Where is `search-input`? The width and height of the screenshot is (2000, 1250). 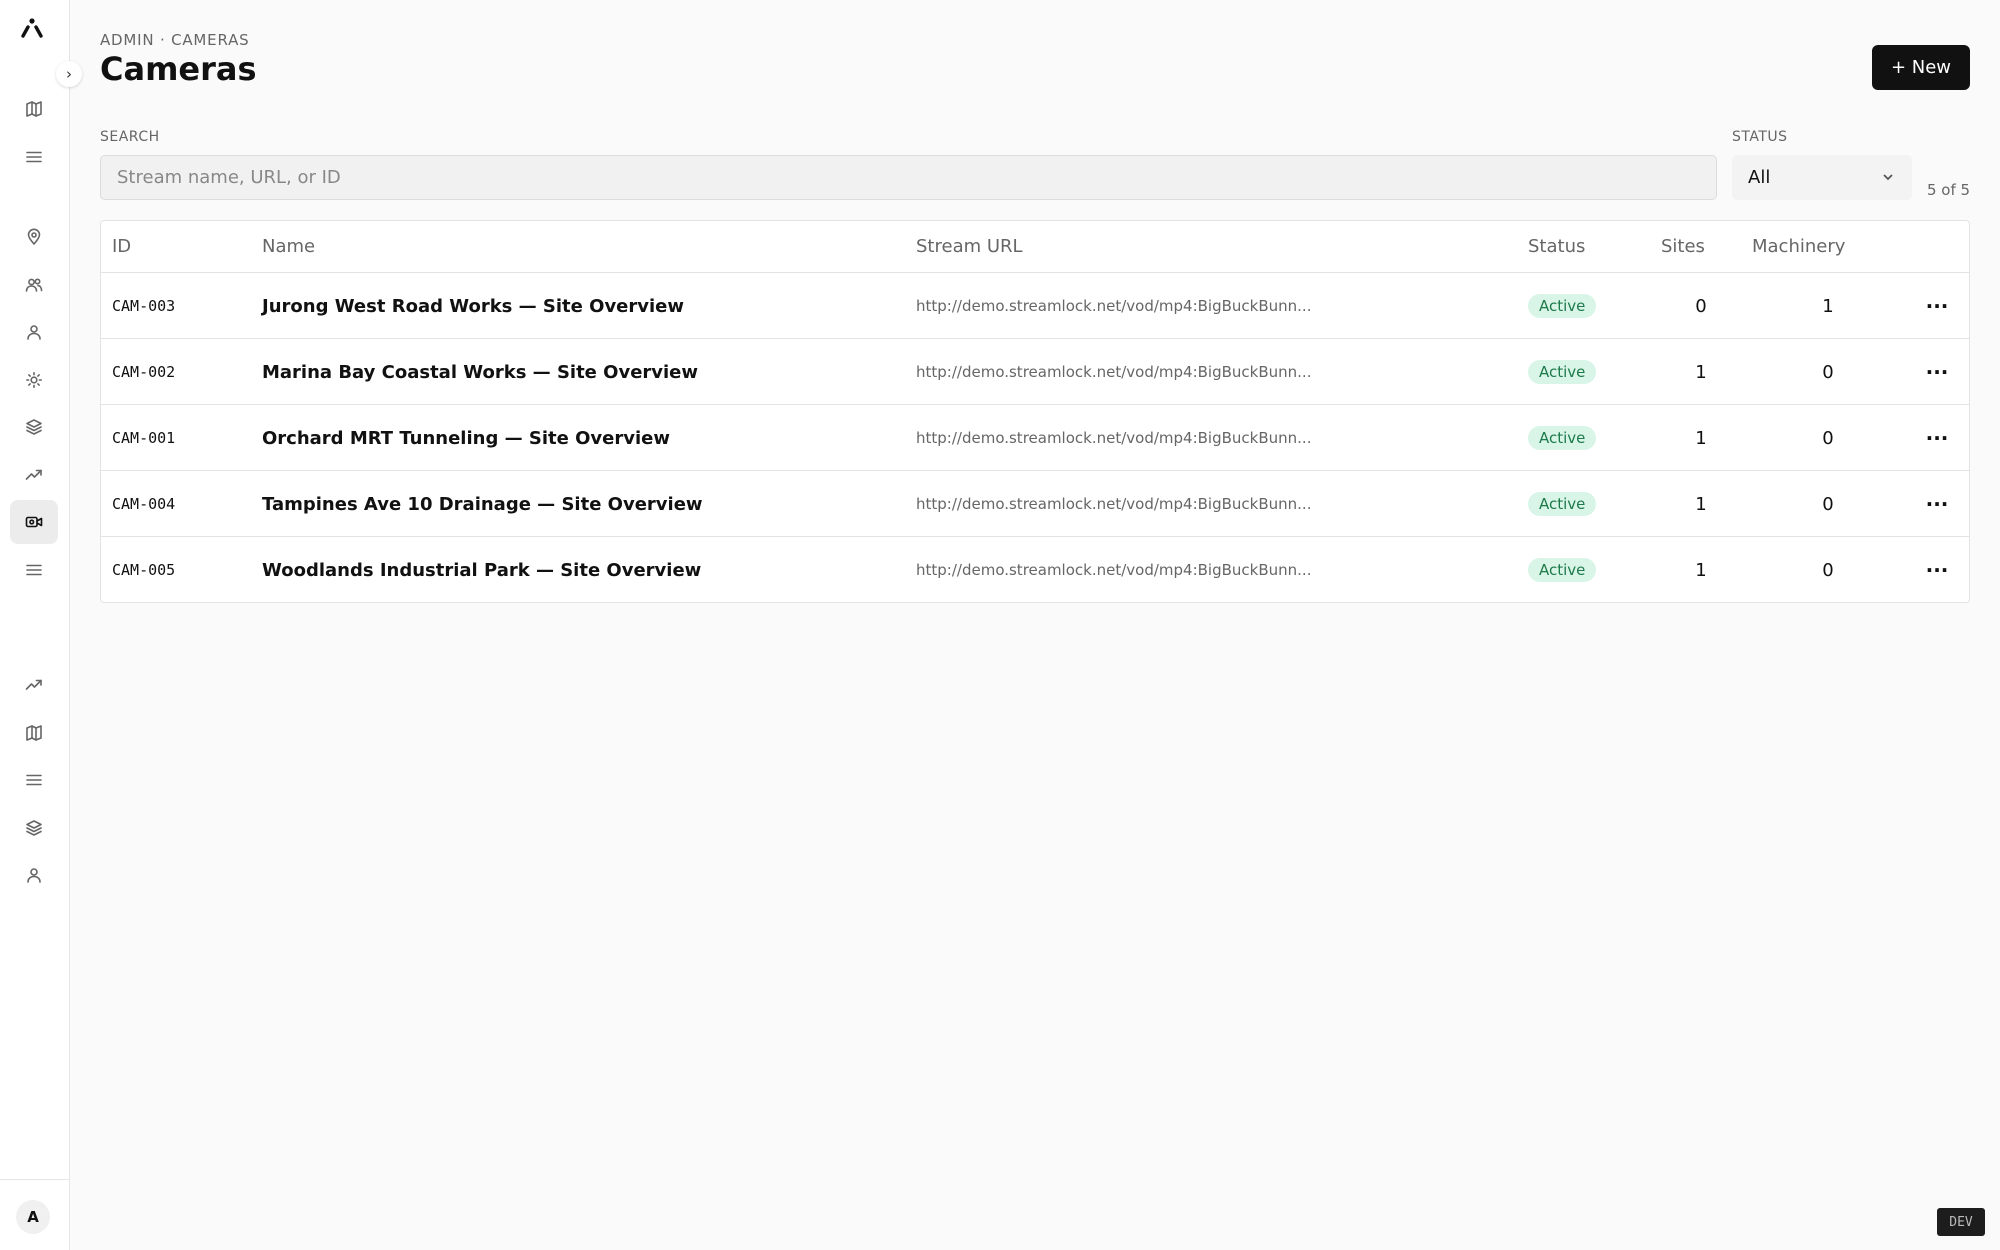 search-input is located at coordinates (908, 177).